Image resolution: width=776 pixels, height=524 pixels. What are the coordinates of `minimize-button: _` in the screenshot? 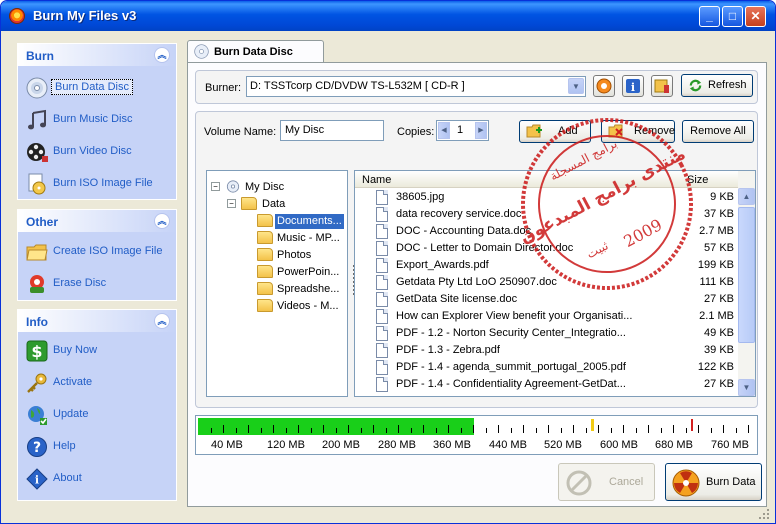 It's located at (709, 16).